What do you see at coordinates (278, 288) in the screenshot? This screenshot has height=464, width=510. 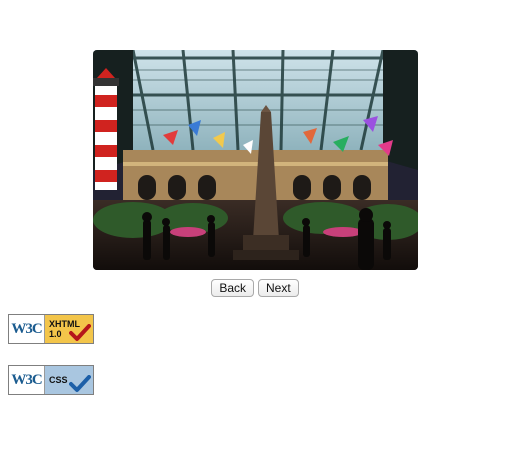 I see `next-button: Next` at bounding box center [278, 288].